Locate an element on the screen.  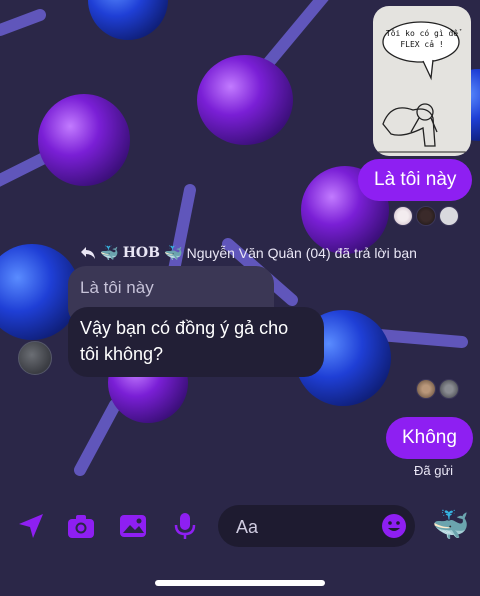
message-text: Là tôi này is located at coordinates (415, 179).